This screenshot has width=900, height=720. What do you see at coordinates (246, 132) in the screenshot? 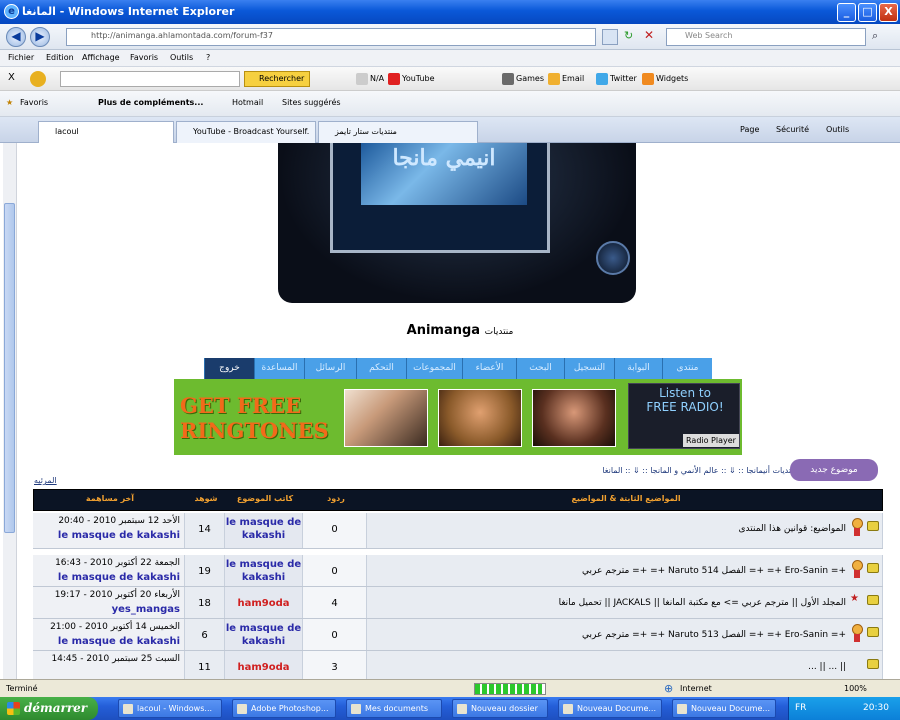
I see `tab-youtube: YouTube - Broadcast Yourself.` at bounding box center [246, 132].